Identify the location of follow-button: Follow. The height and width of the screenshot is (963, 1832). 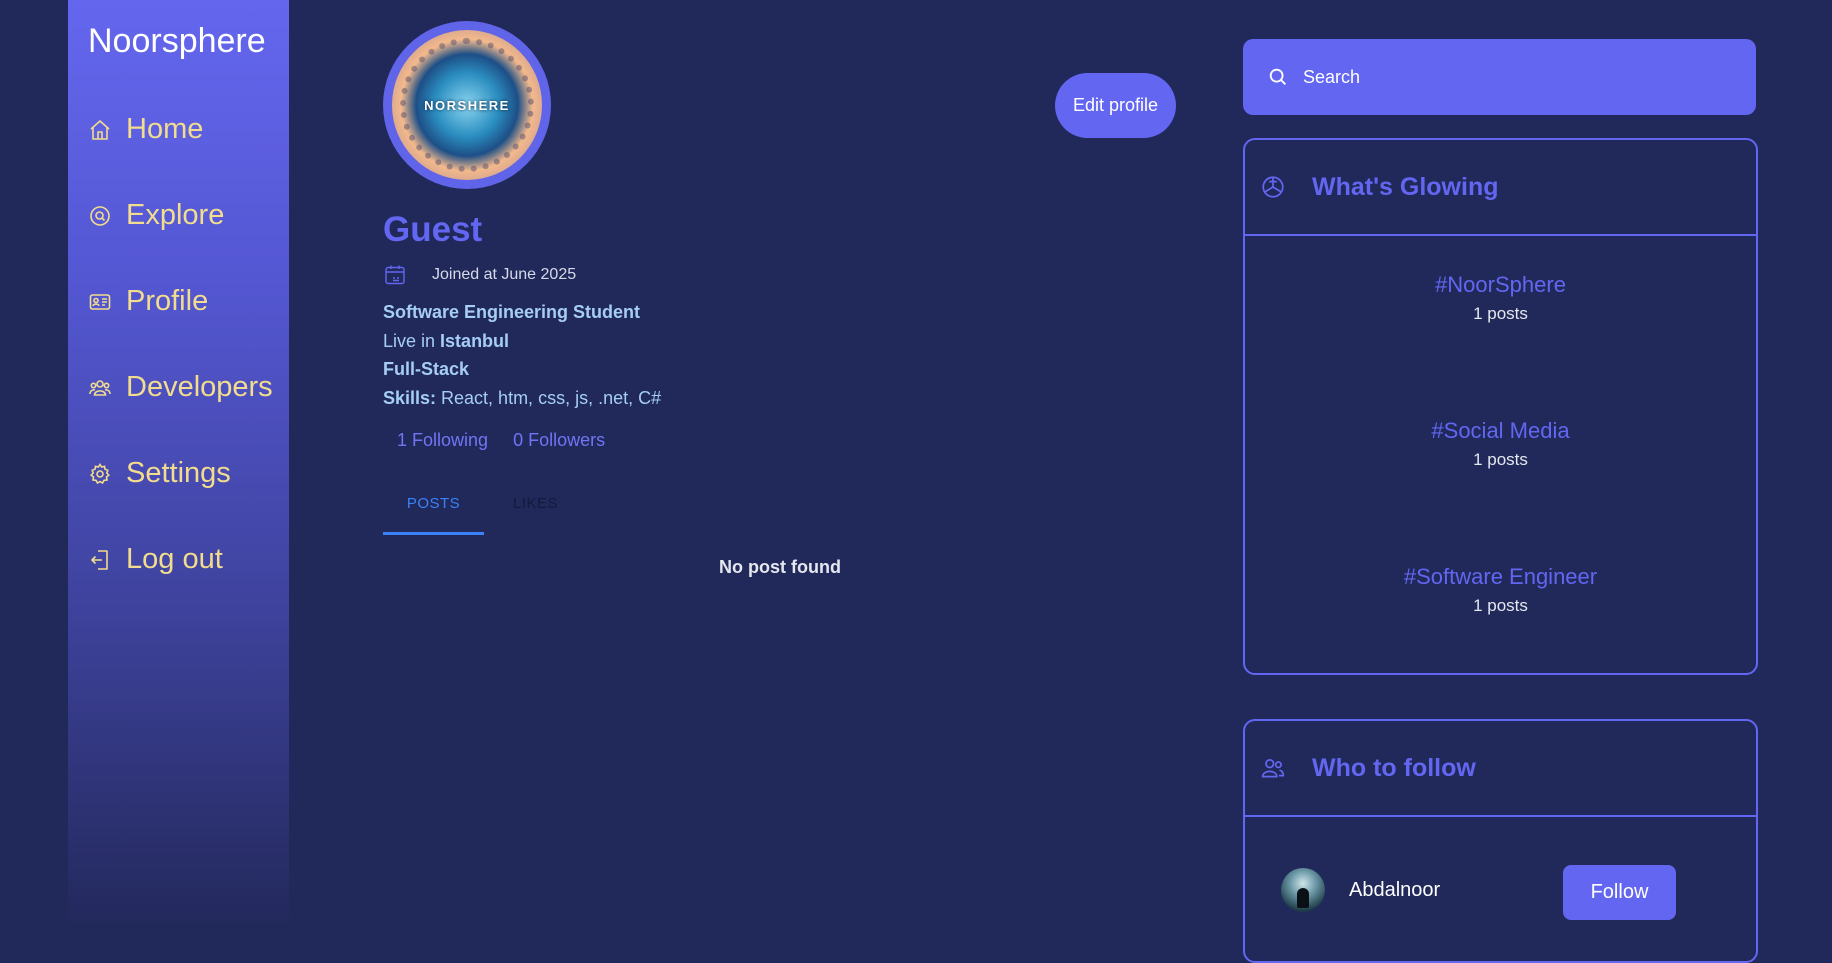
(1619, 892).